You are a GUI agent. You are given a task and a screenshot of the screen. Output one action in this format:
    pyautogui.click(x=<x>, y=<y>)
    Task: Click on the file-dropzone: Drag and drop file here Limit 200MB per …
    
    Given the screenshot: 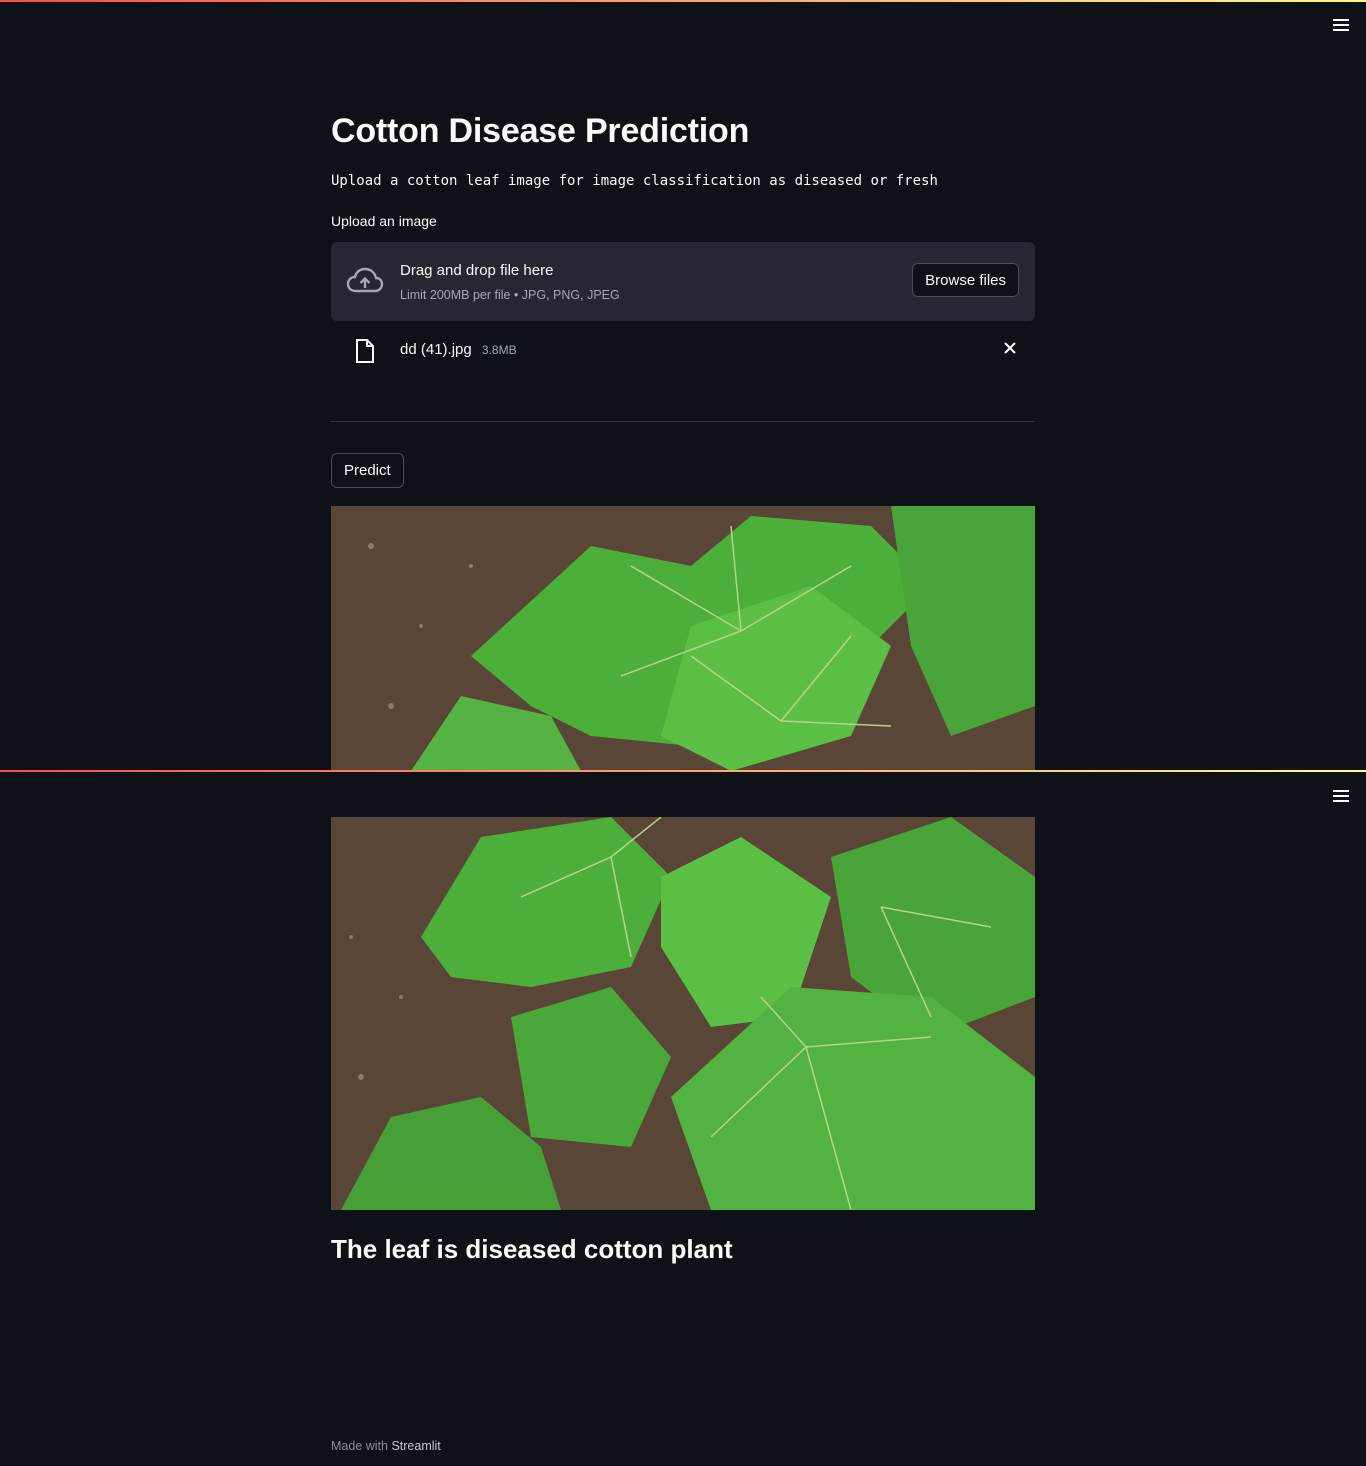 What is the action you would take?
    pyautogui.click(x=683, y=281)
    